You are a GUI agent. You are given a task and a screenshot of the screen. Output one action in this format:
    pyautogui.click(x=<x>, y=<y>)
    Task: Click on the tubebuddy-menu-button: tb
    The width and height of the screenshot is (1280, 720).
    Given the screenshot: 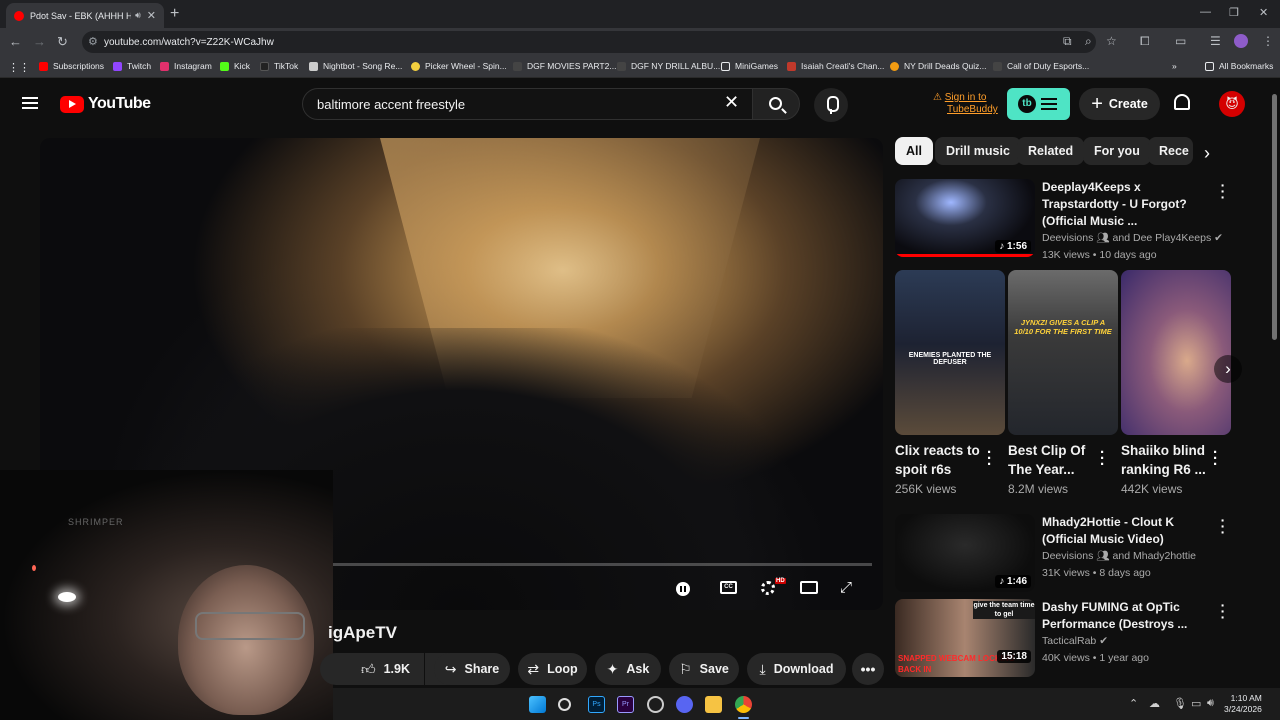 What is the action you would take?
    pyautogui.click(x=1038, y=104)
    